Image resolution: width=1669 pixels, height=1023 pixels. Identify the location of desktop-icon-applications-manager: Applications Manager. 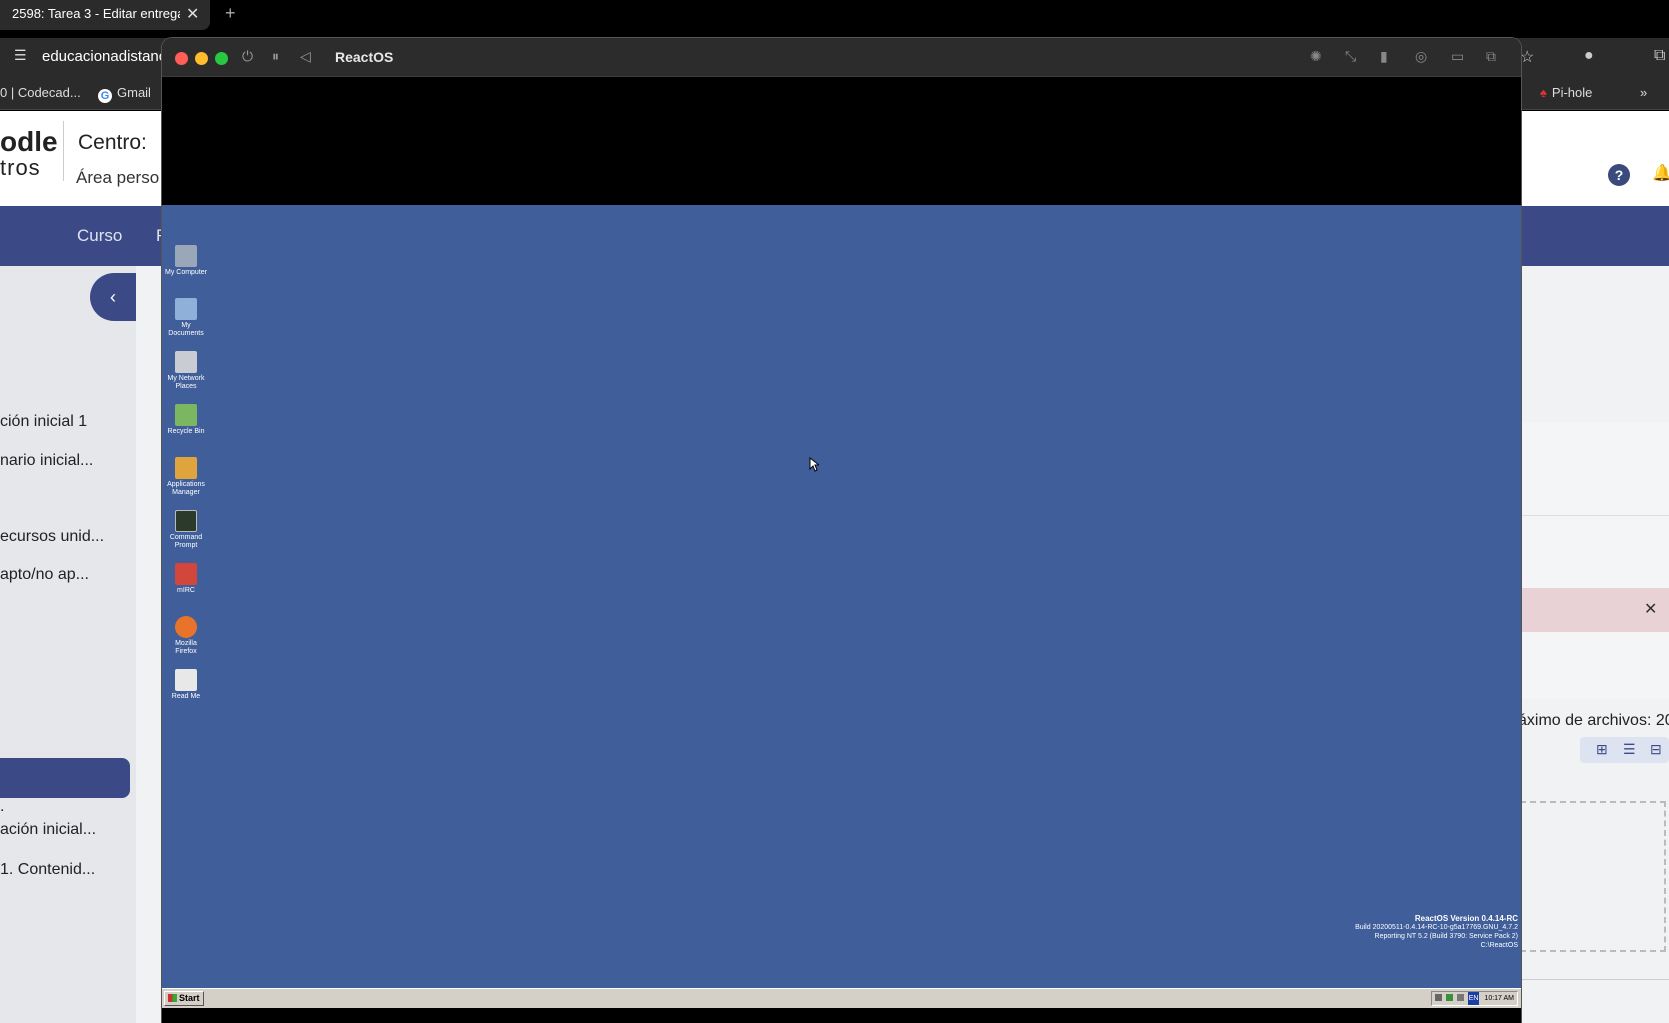
(186, 477).